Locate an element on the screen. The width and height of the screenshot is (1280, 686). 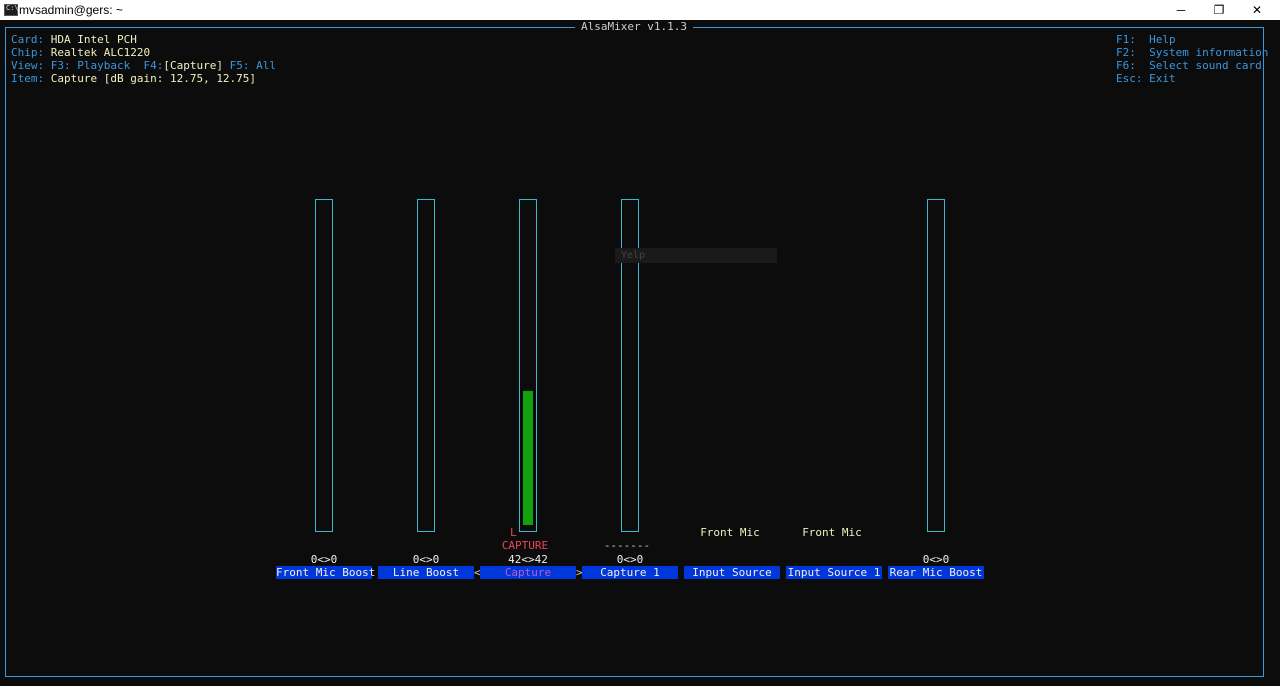
view-label: View: is located at coordinates (28, 65).